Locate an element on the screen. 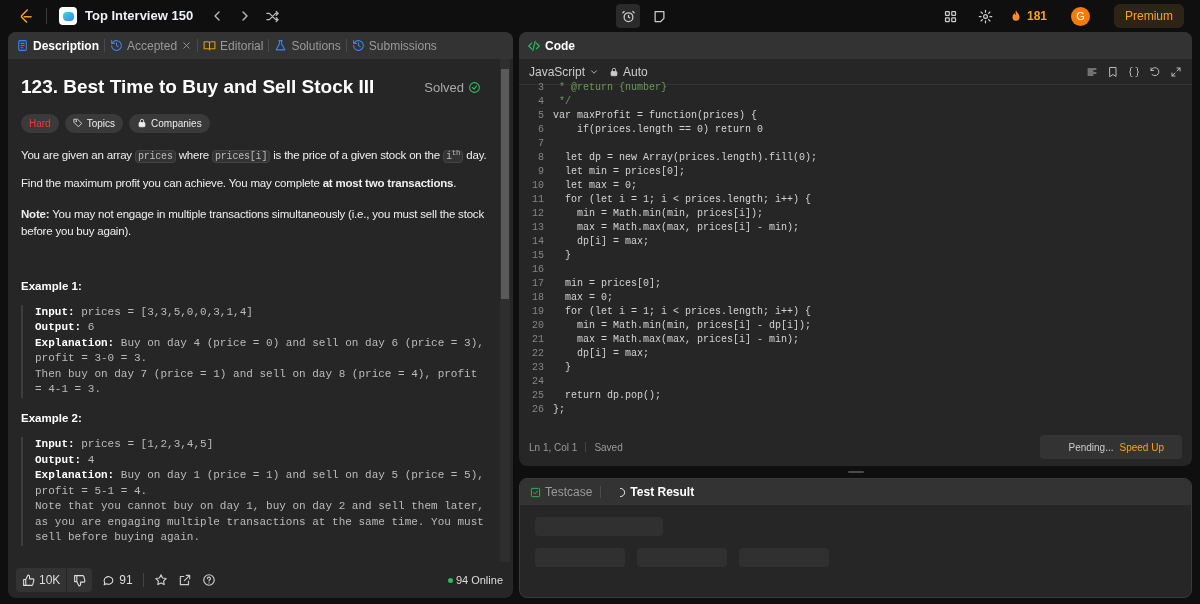 The height and width of the screenshot is (604, 1200). flask-icon is located at coordinates (281, 45).